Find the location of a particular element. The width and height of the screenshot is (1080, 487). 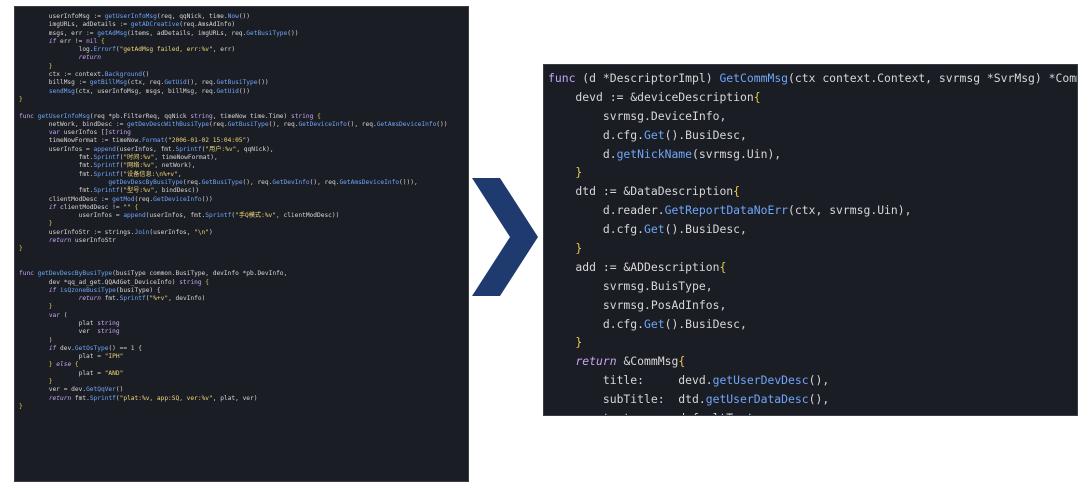

left-code-line: plat = "IPH" is located at coordinates (241, 357).